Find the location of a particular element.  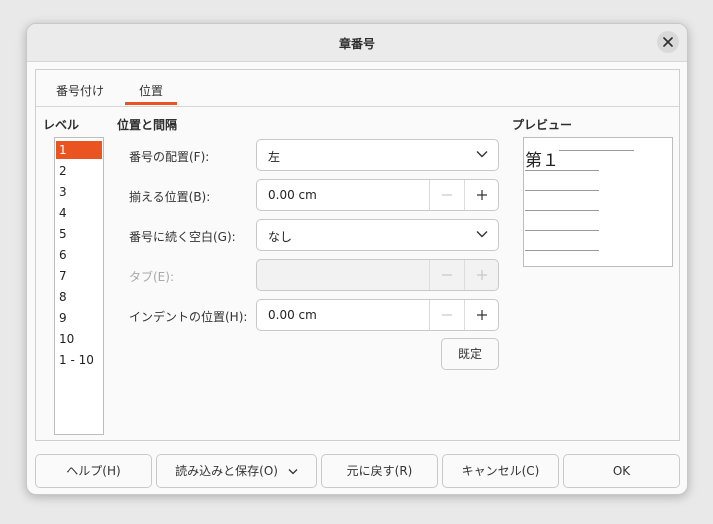

aligned-at-label: 揃える位置(B): is located at coordinates (170, 197).